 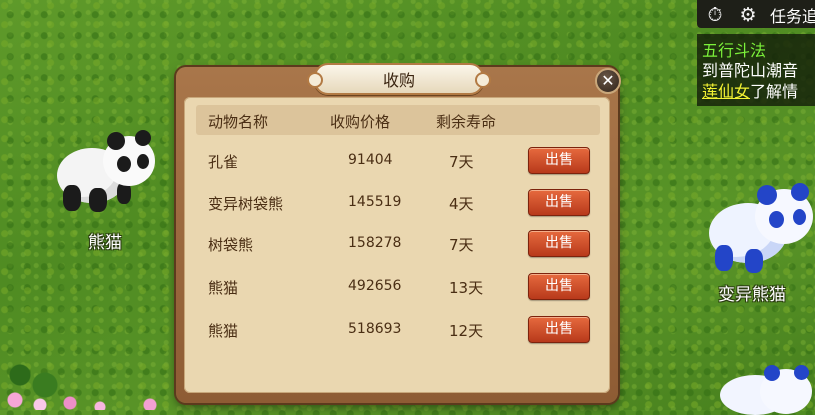 I want to click on panda-label-left: 熊猫, so click(x=105, y=243).